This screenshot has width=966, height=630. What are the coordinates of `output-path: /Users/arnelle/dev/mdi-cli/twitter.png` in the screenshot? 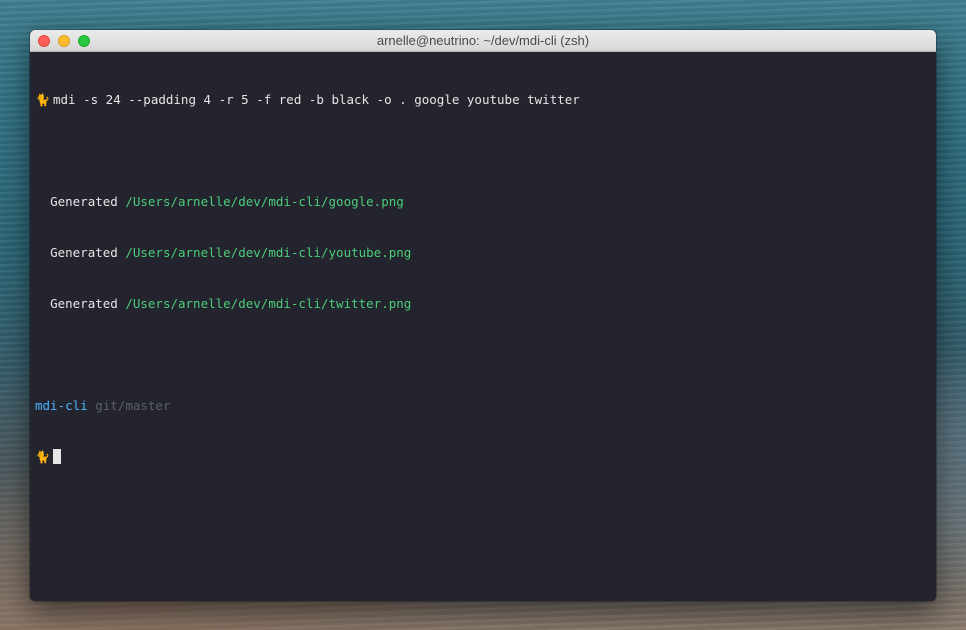 It's located at (268, 303).